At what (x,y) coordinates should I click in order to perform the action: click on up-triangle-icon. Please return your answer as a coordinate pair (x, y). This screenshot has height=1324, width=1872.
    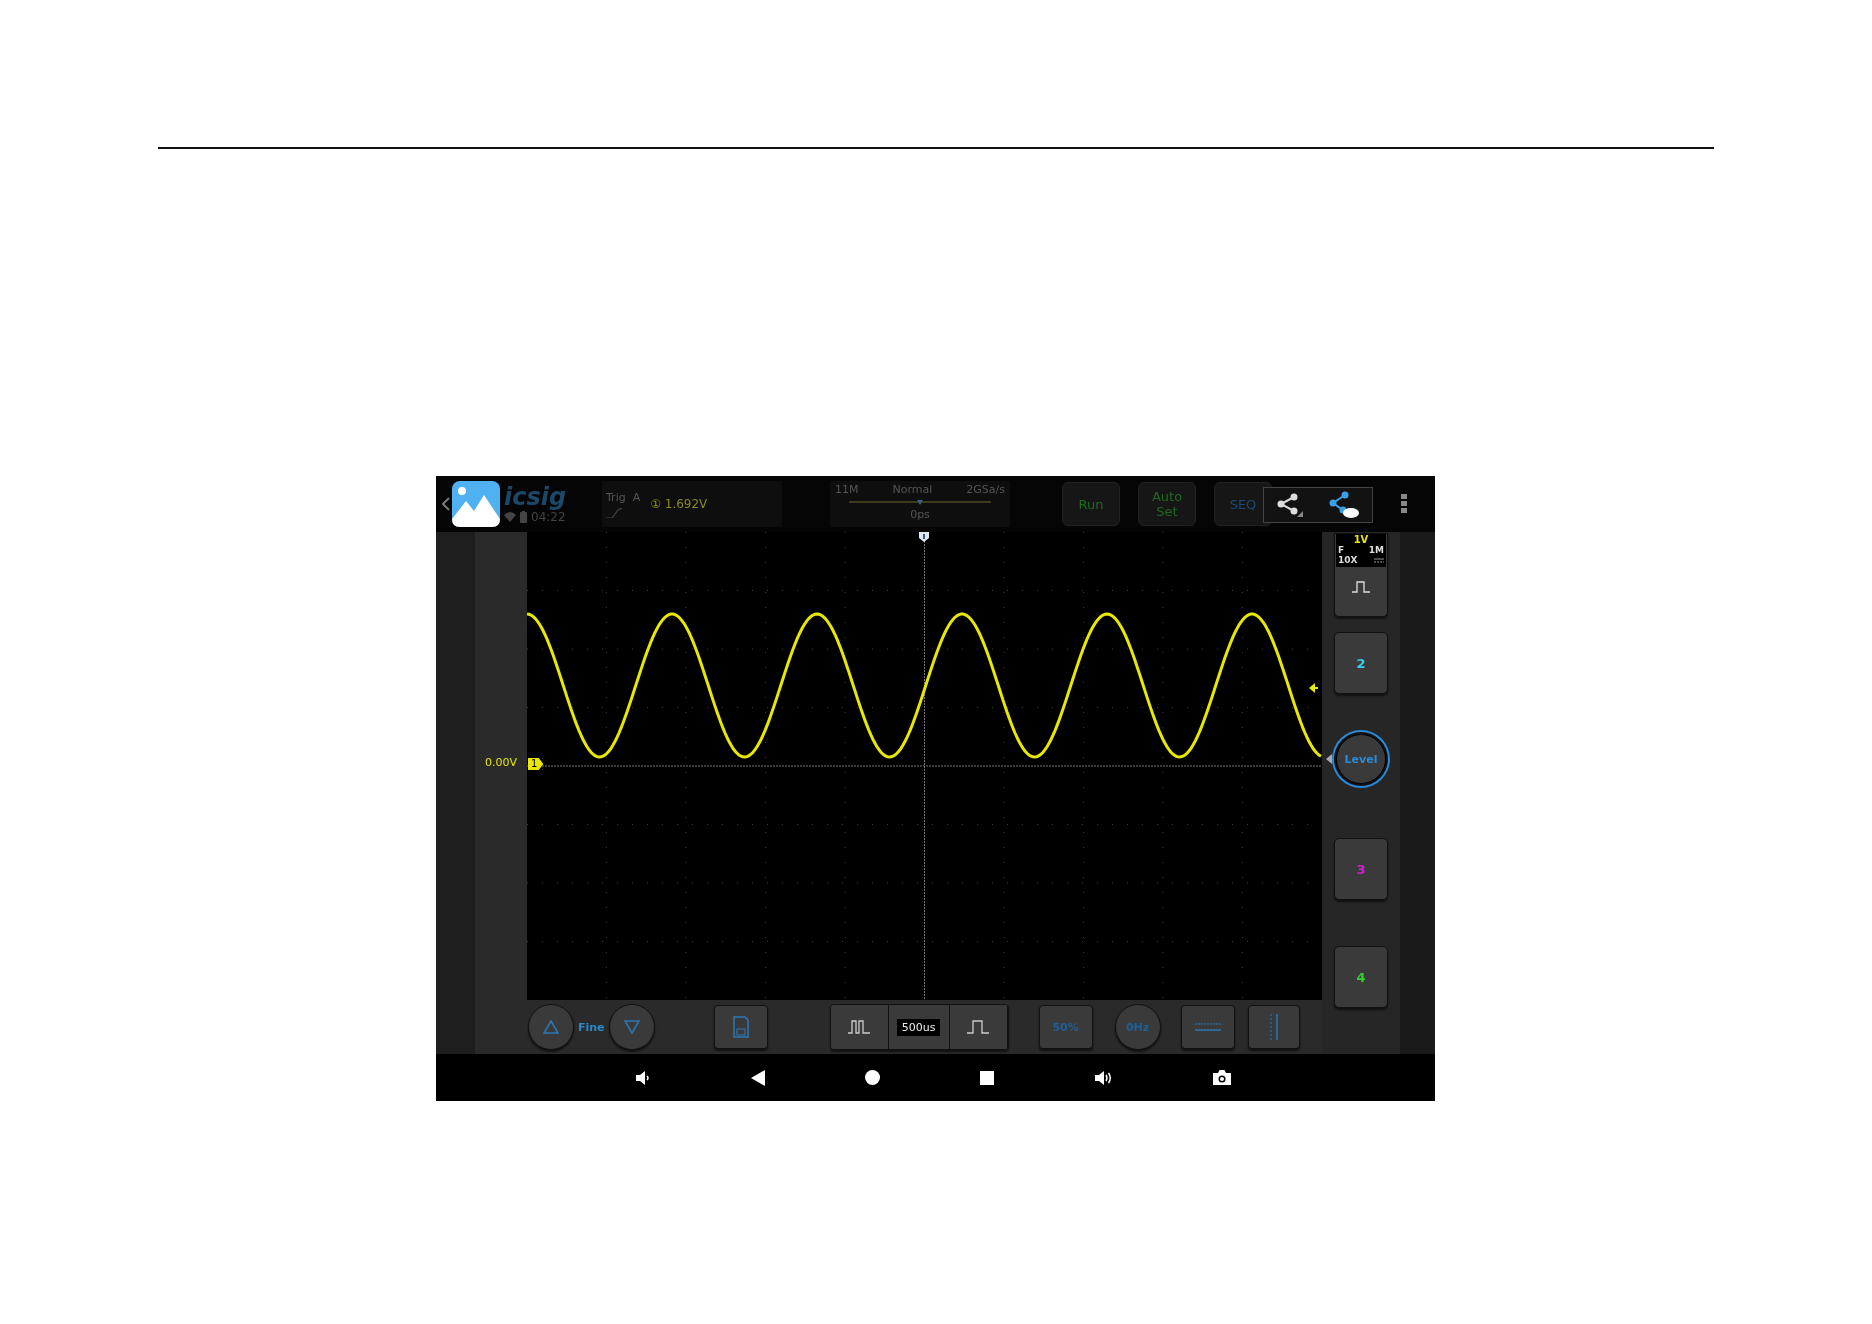
    Looking at the image, I should click on (551, 1027).